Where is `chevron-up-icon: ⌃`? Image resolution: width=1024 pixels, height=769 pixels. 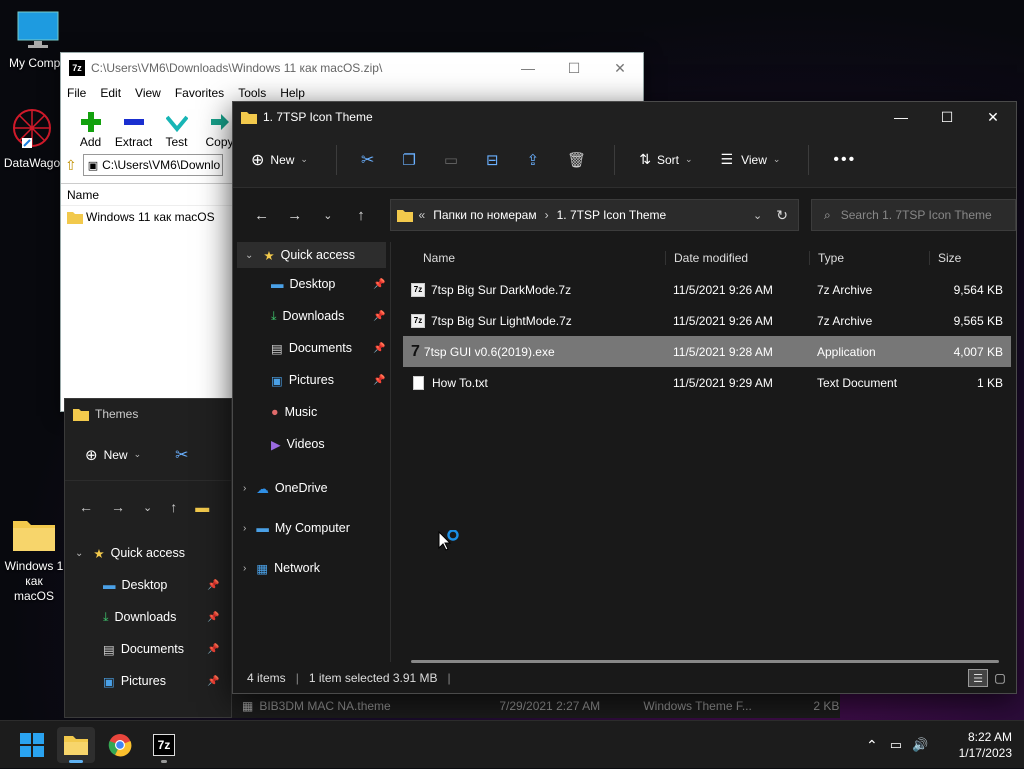 chevron-up-icon: ⌃ is located at coordinates (872, 745).